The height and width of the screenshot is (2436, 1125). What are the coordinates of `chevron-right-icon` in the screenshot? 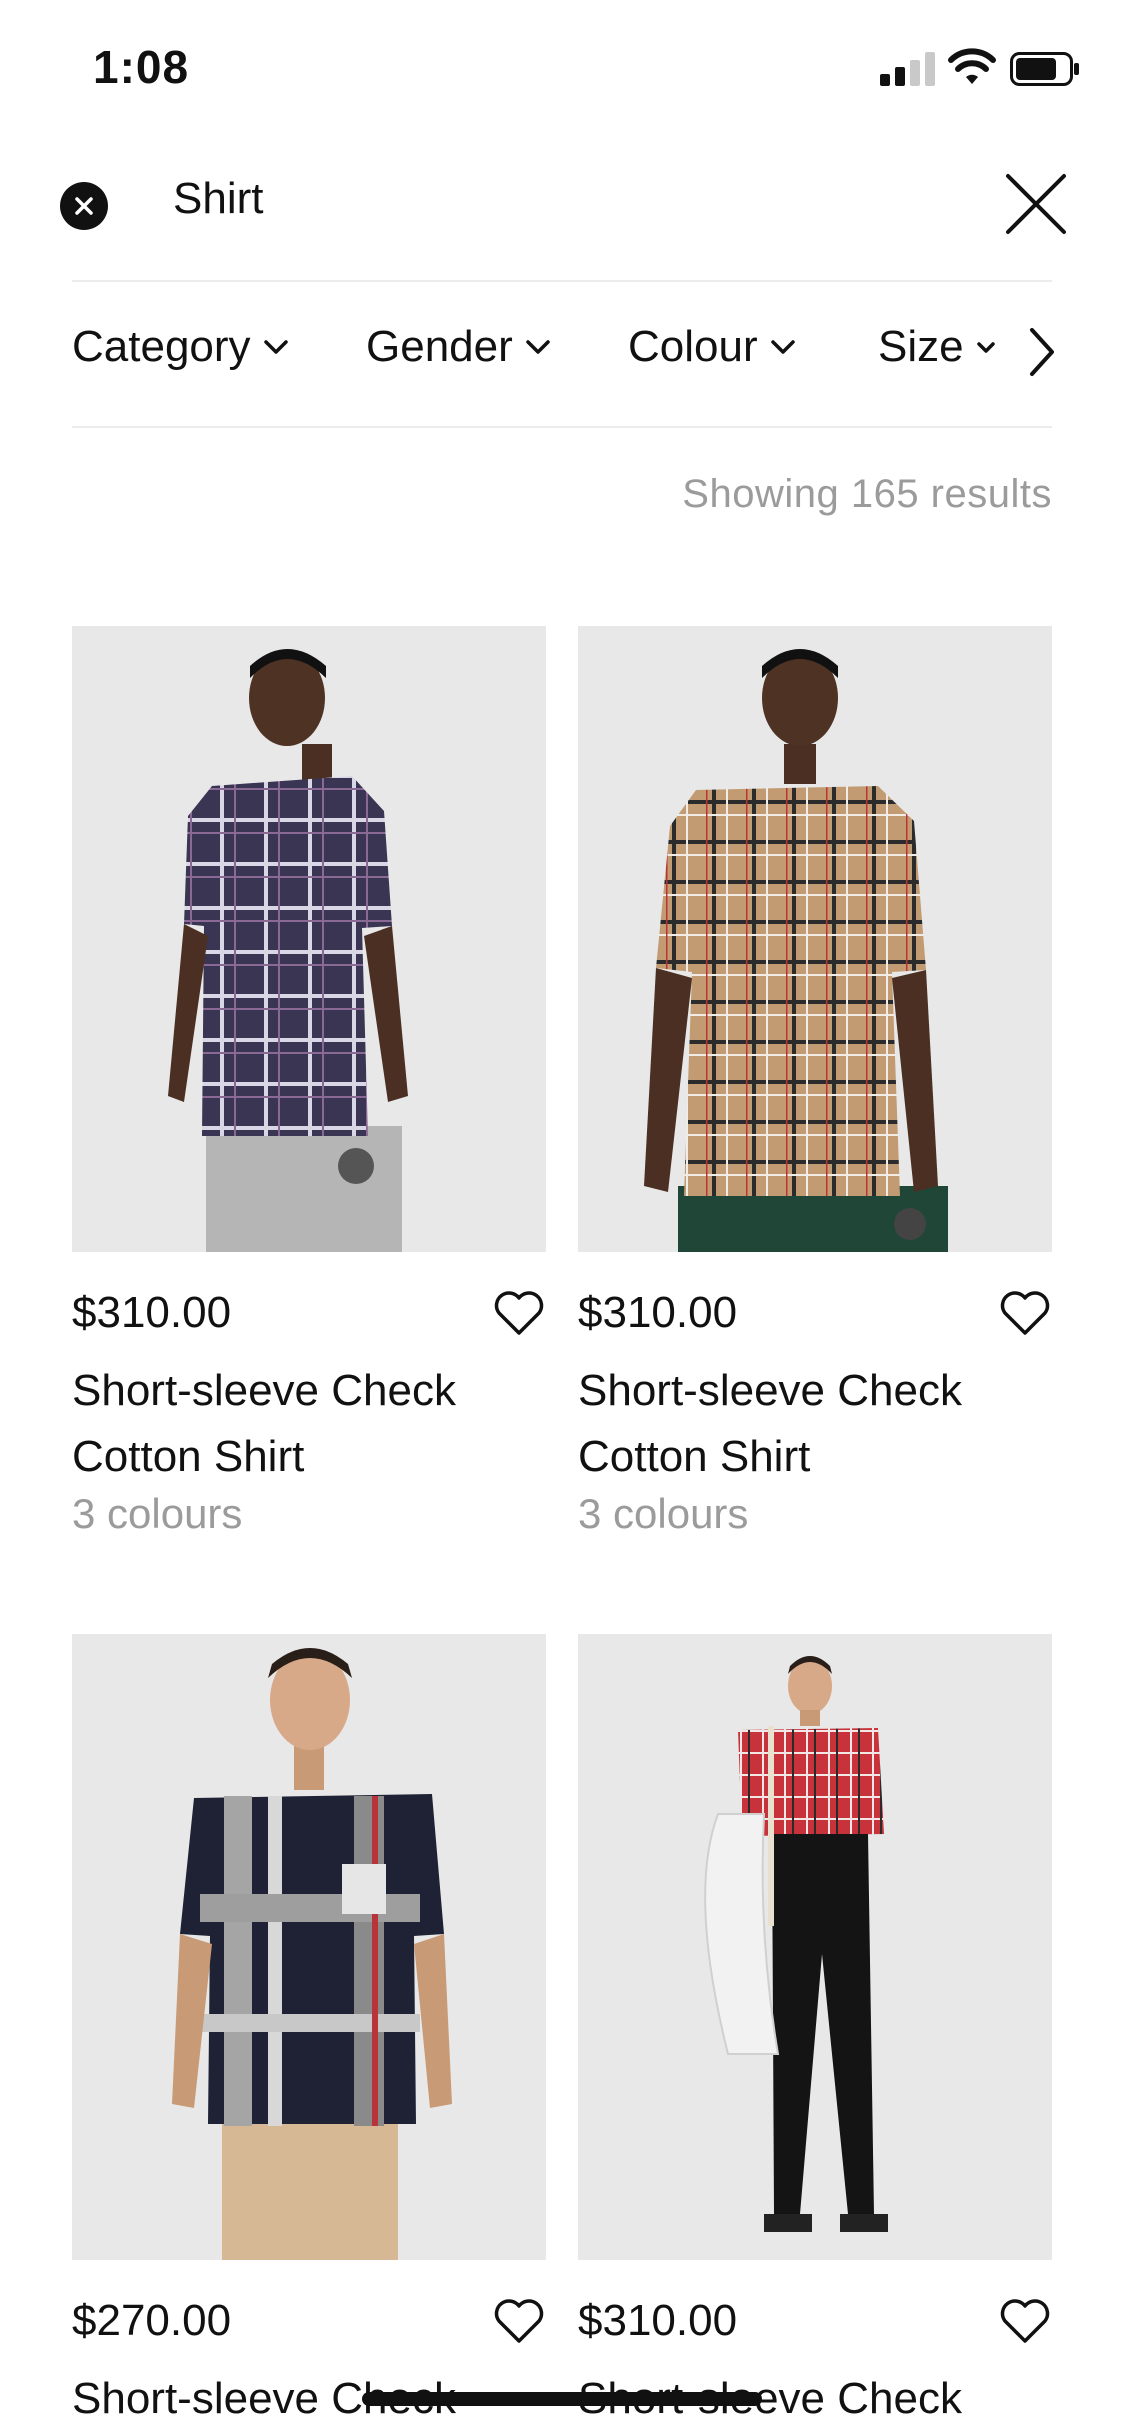 It's located at (1042, 352).